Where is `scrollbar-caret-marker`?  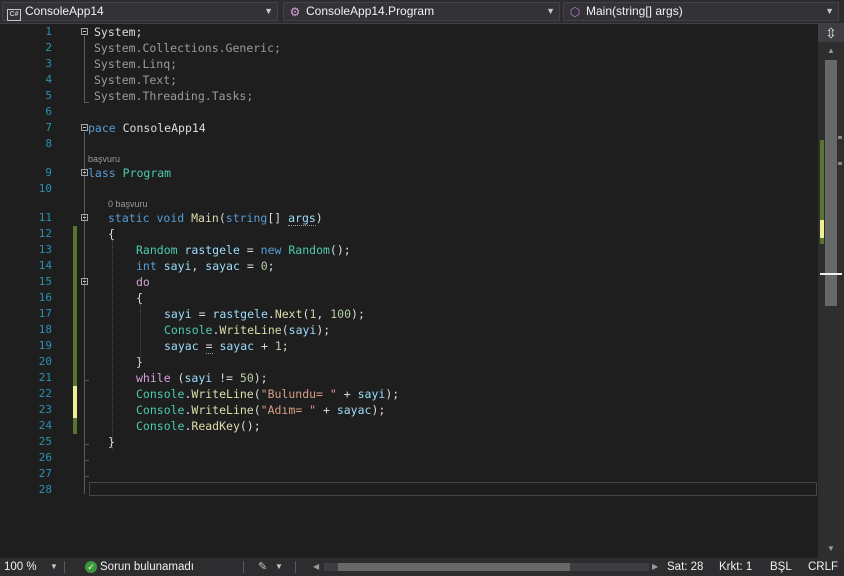 scrollbar-caret-marker is located at coordinates (831, 274).